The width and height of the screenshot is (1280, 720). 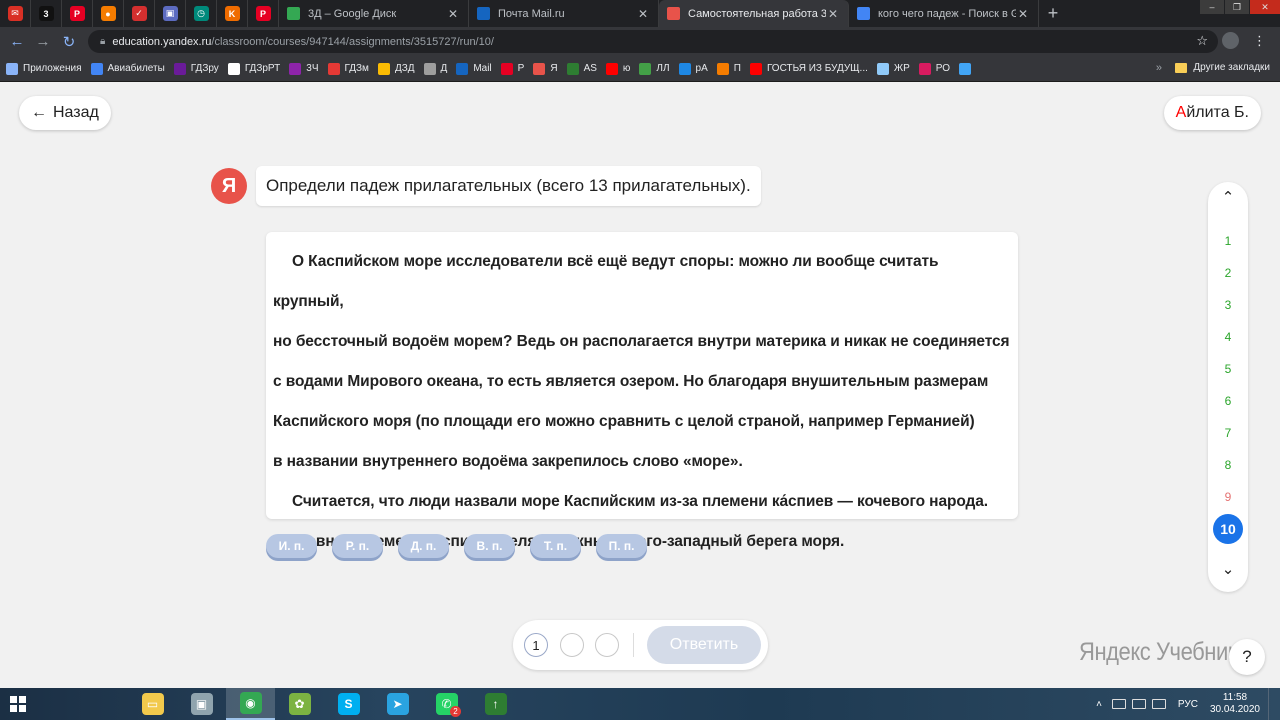 What do you see at coordinates (357, 546) in the screenshot?
I see `case-genitive-chip: Р. п.` at bounding box center [357, 546].